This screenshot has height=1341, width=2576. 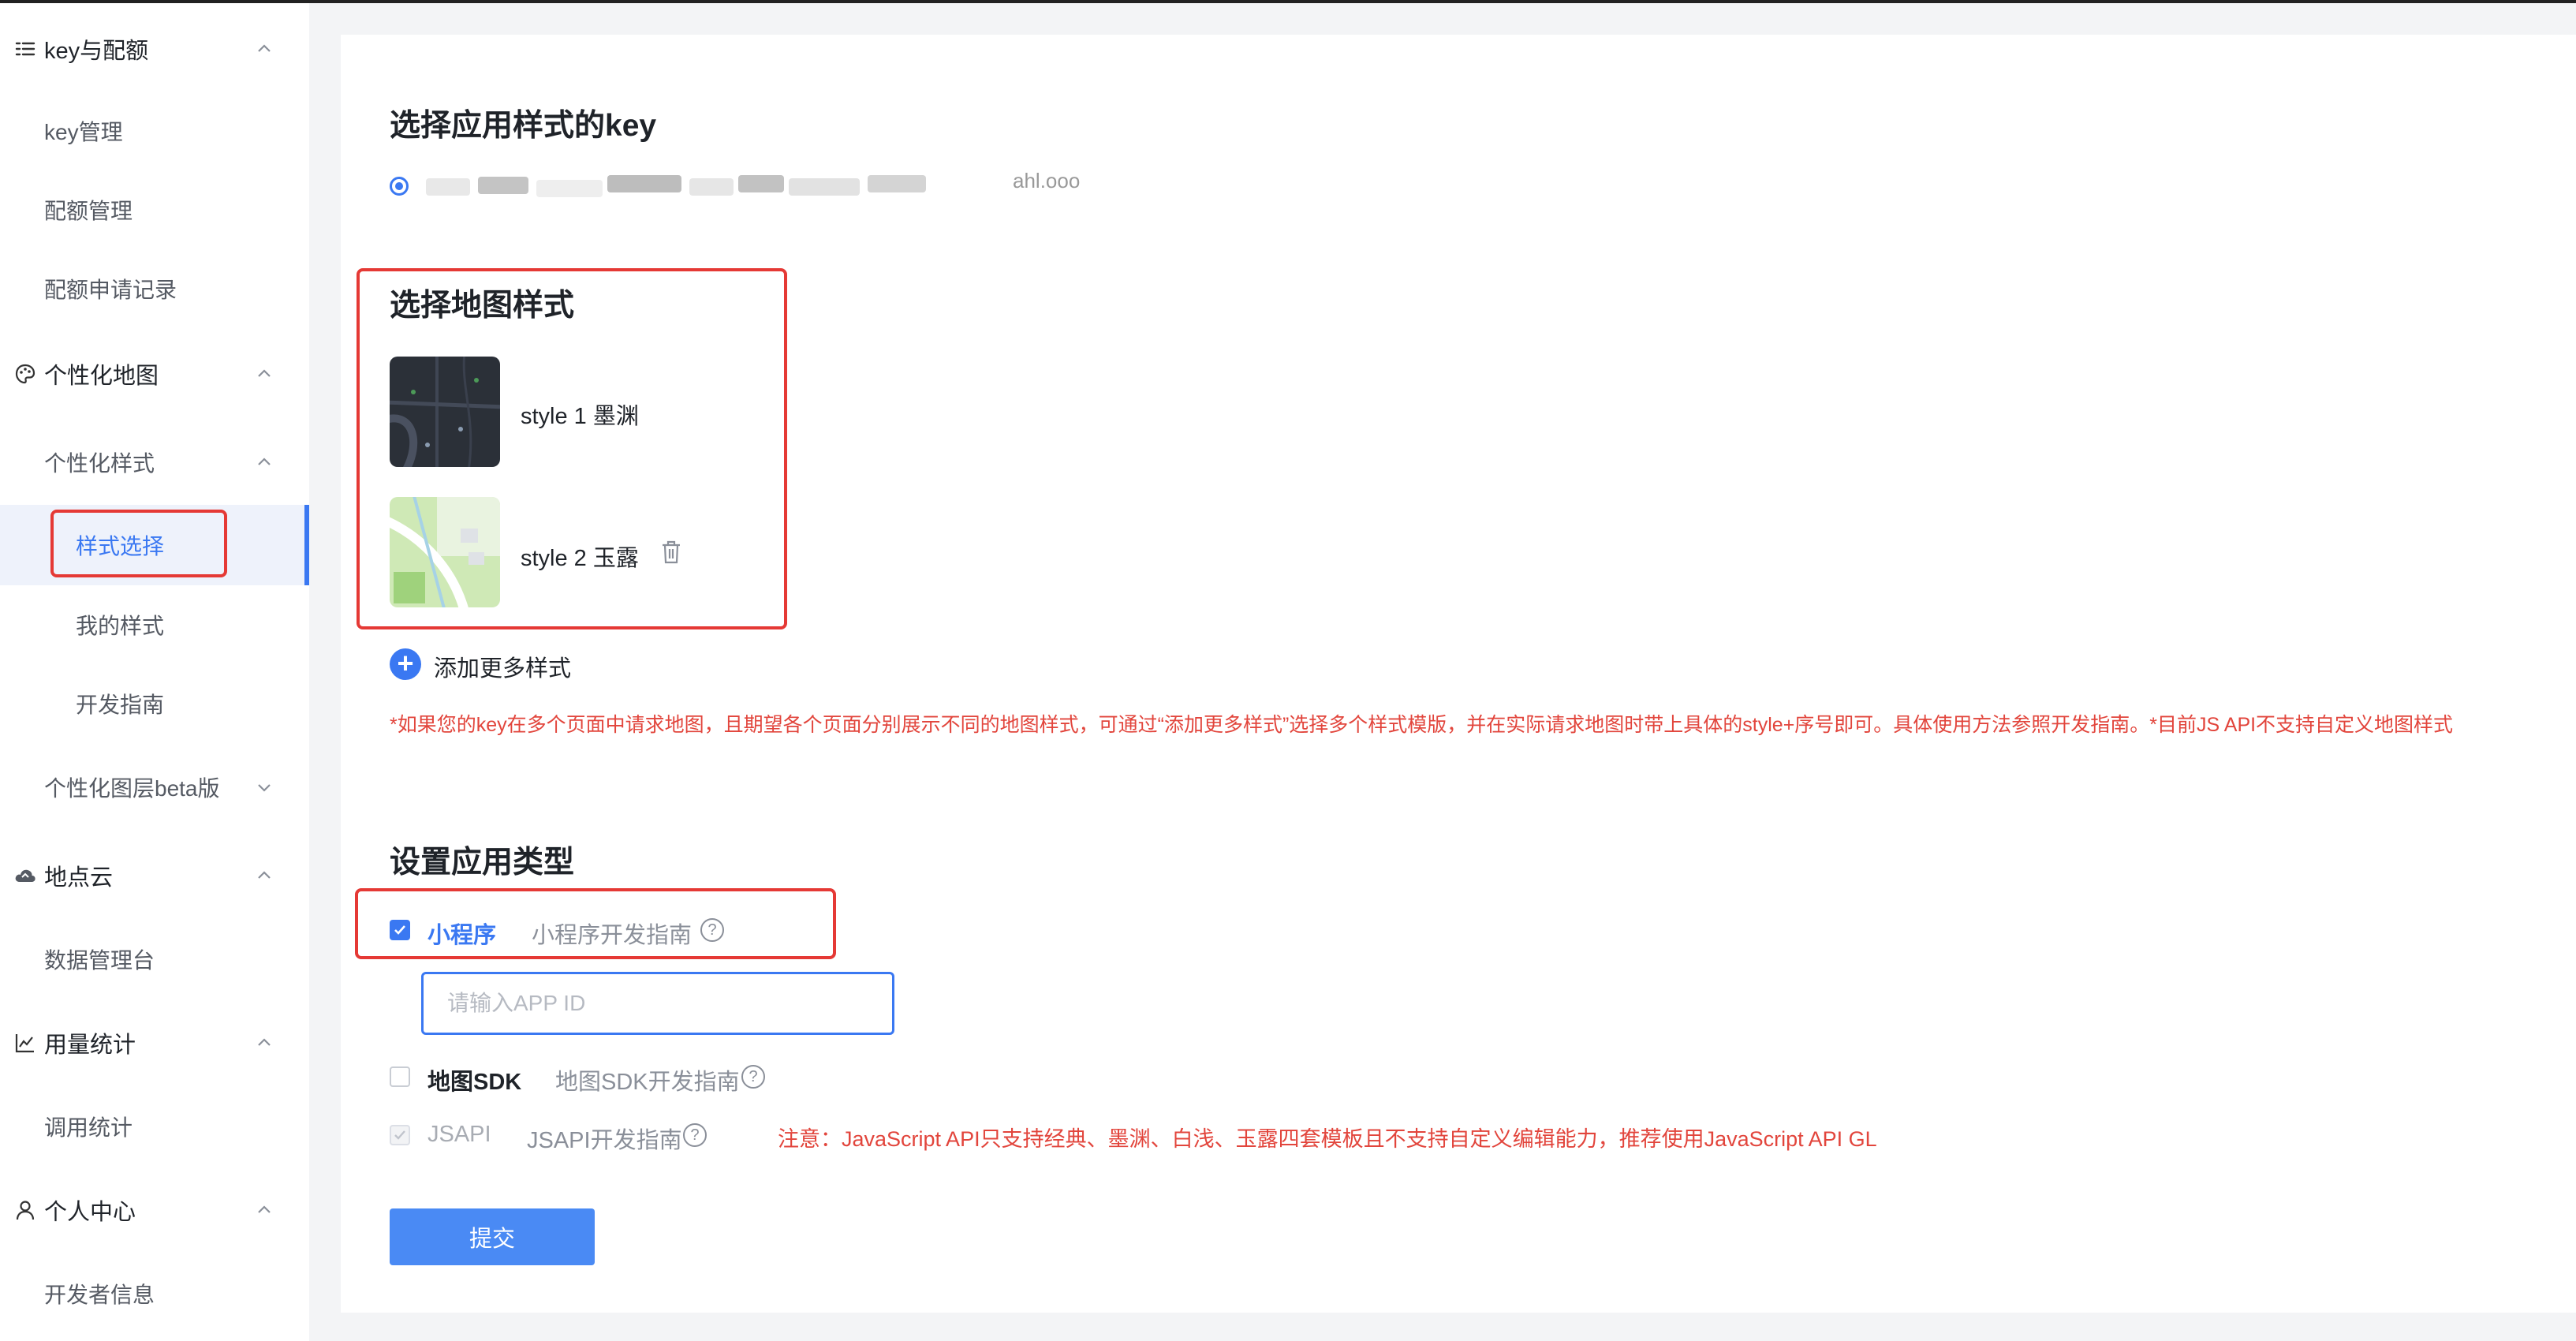 What do you see at coordinates (264, 787) in the screenshot?
I see `chevron-down-icon` at bounding box center [264, 787].